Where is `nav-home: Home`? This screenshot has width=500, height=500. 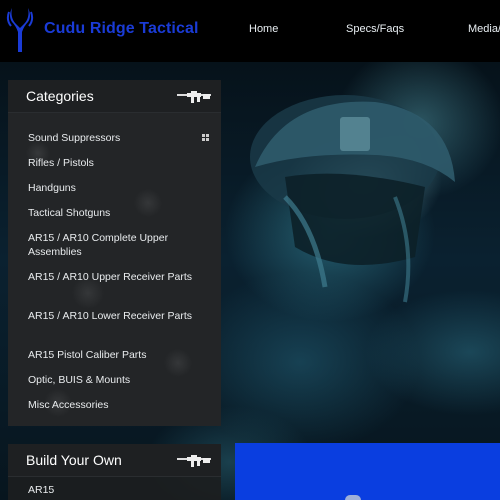 nav-home: Home is located at coordinates (263, 29).